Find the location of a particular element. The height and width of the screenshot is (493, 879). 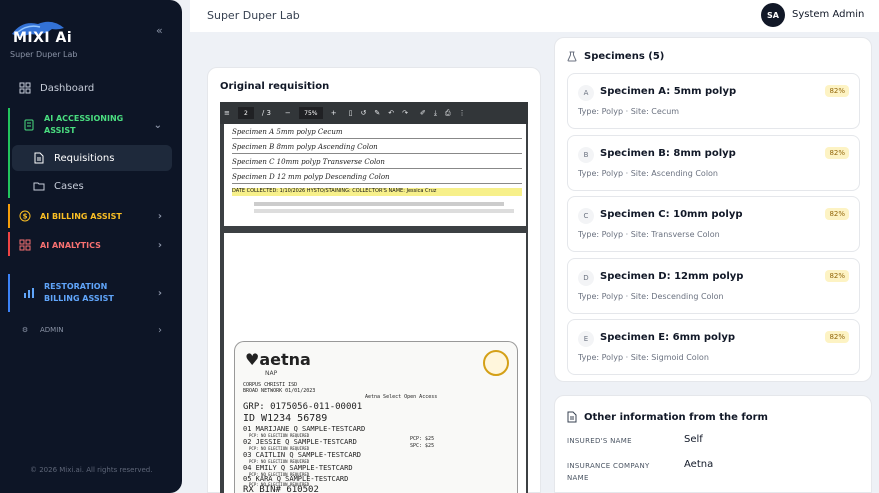

download-icon: ⤓ is located at coordinates (435, 113).